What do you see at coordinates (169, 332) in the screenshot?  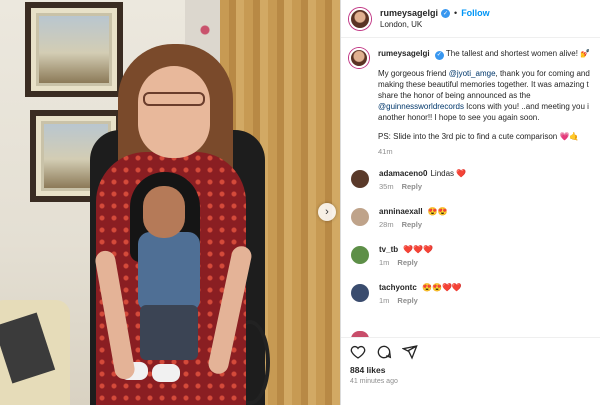 I see `short-woman-pants` at bounding box center [169, 332].